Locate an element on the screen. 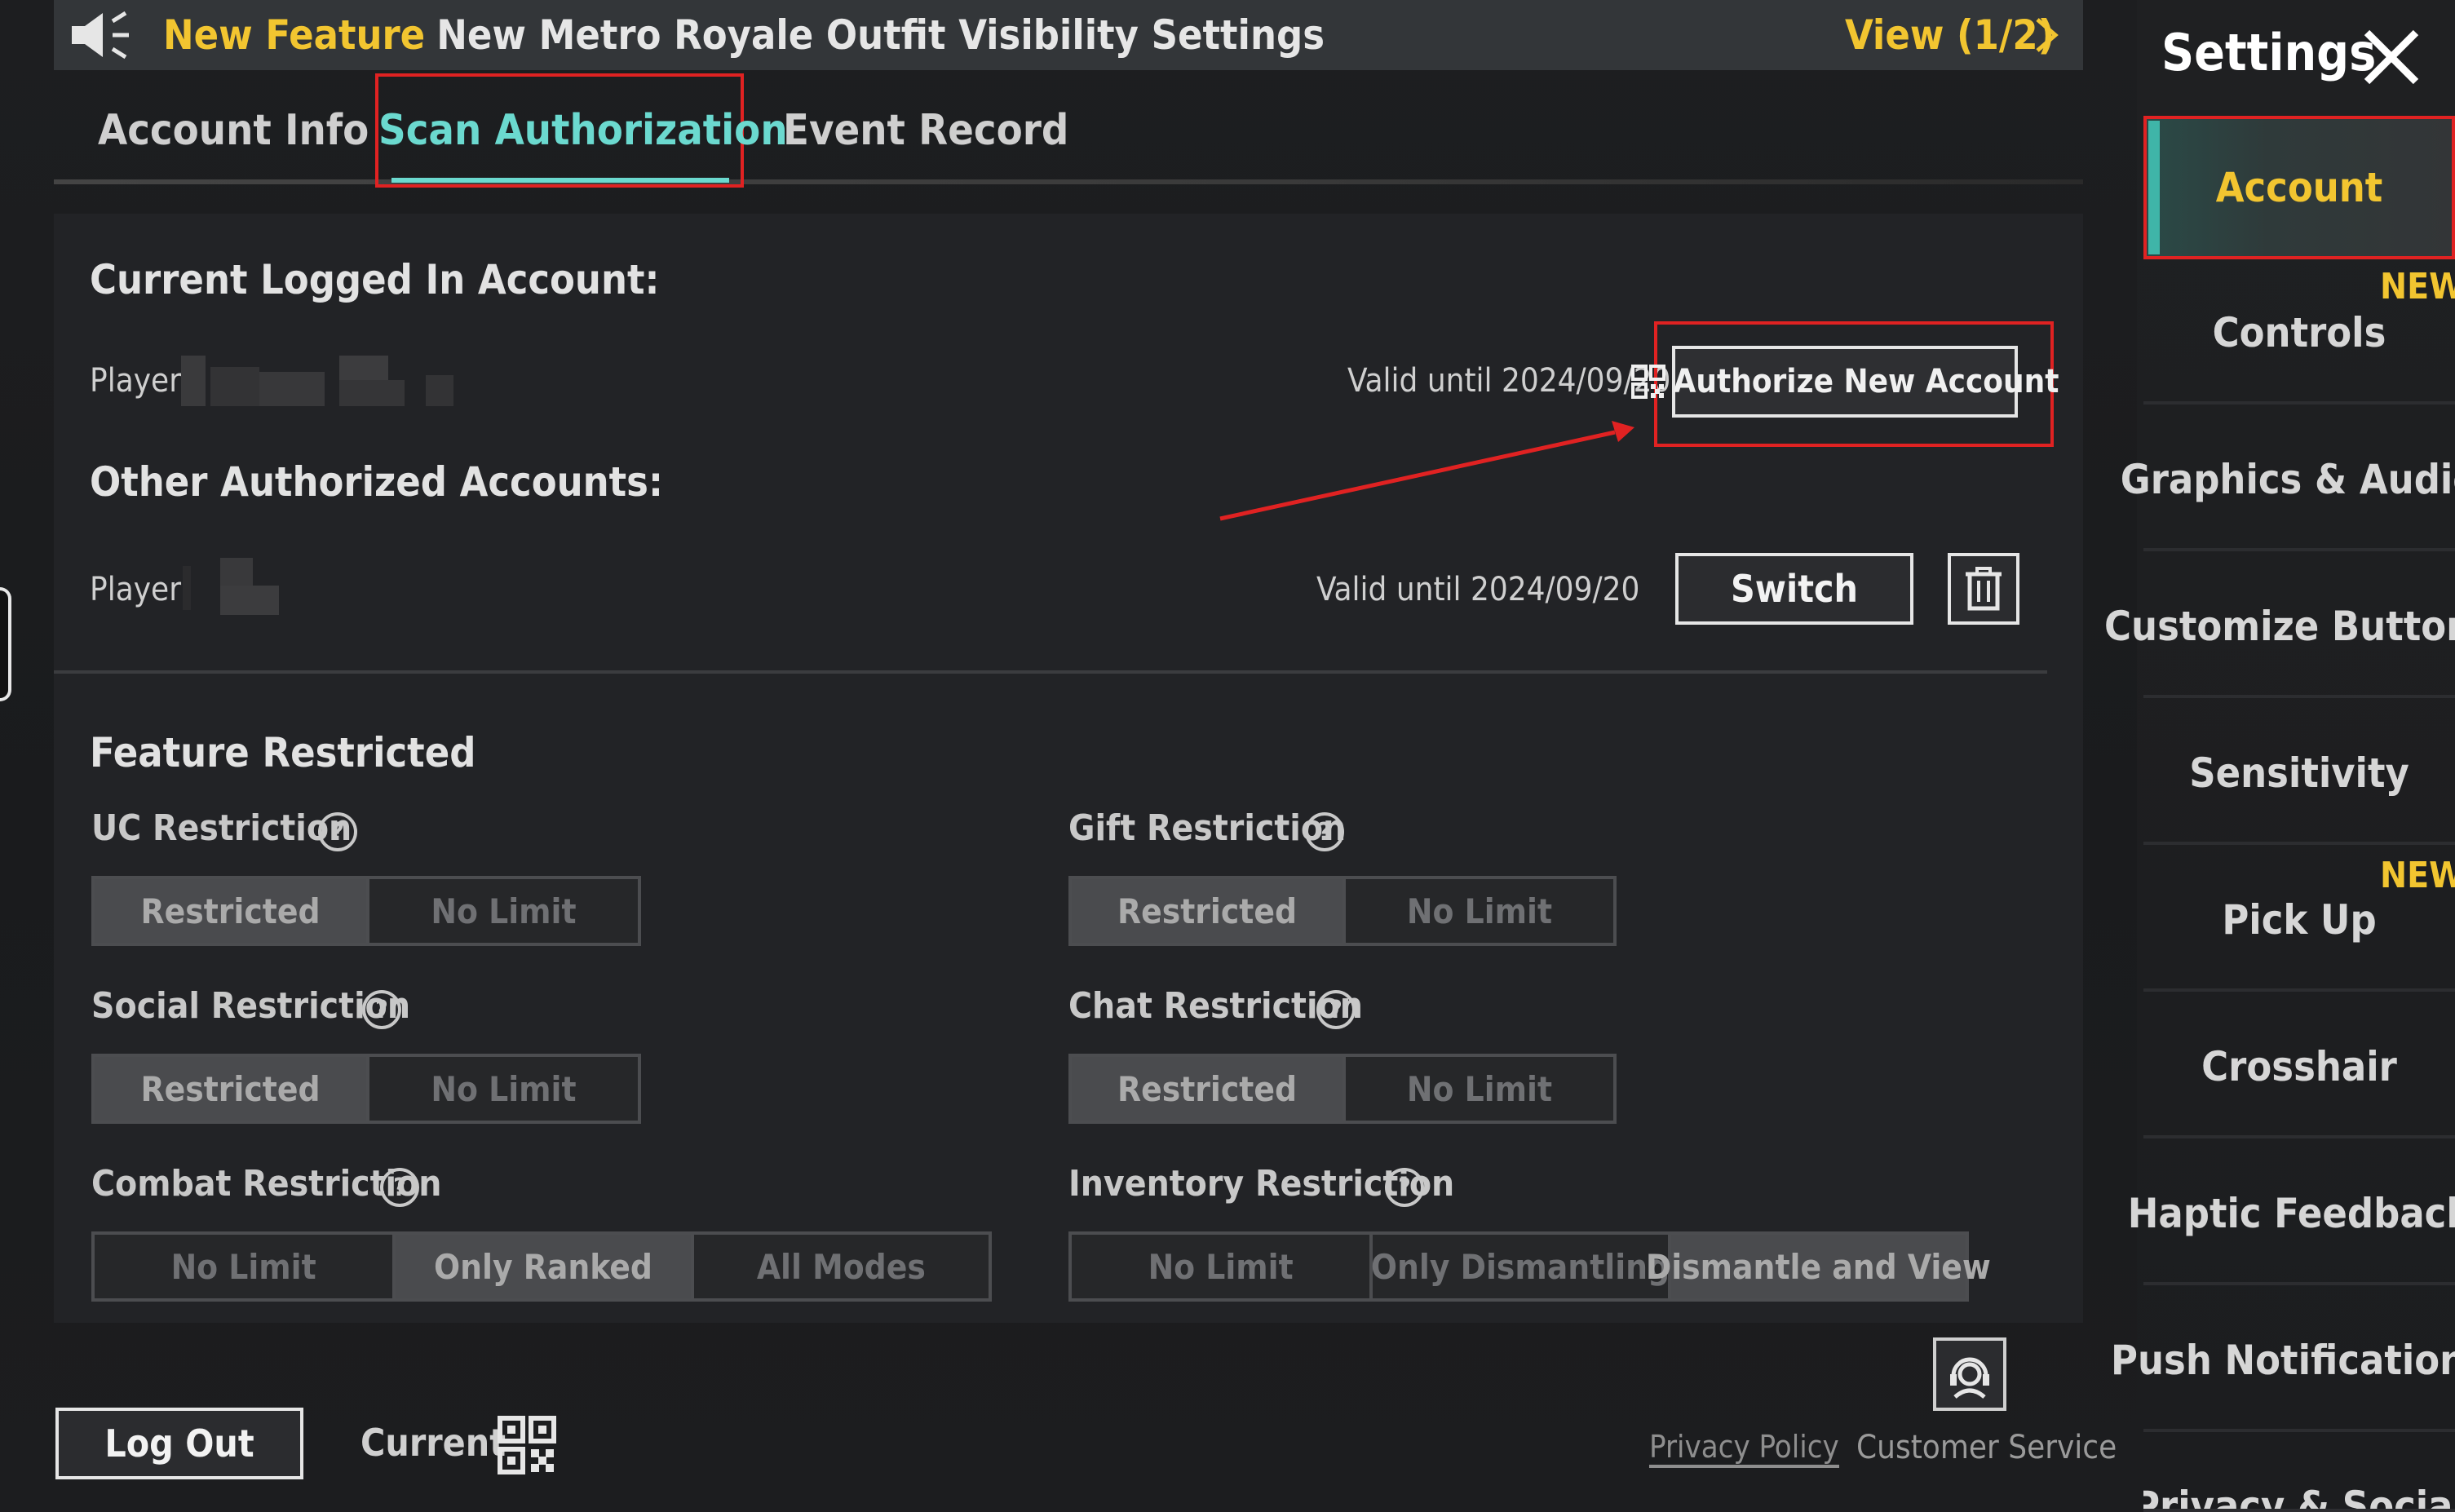 The height and width of the screenshot is (1512, 2455). section-divider is located at coordinates (1050, 672).